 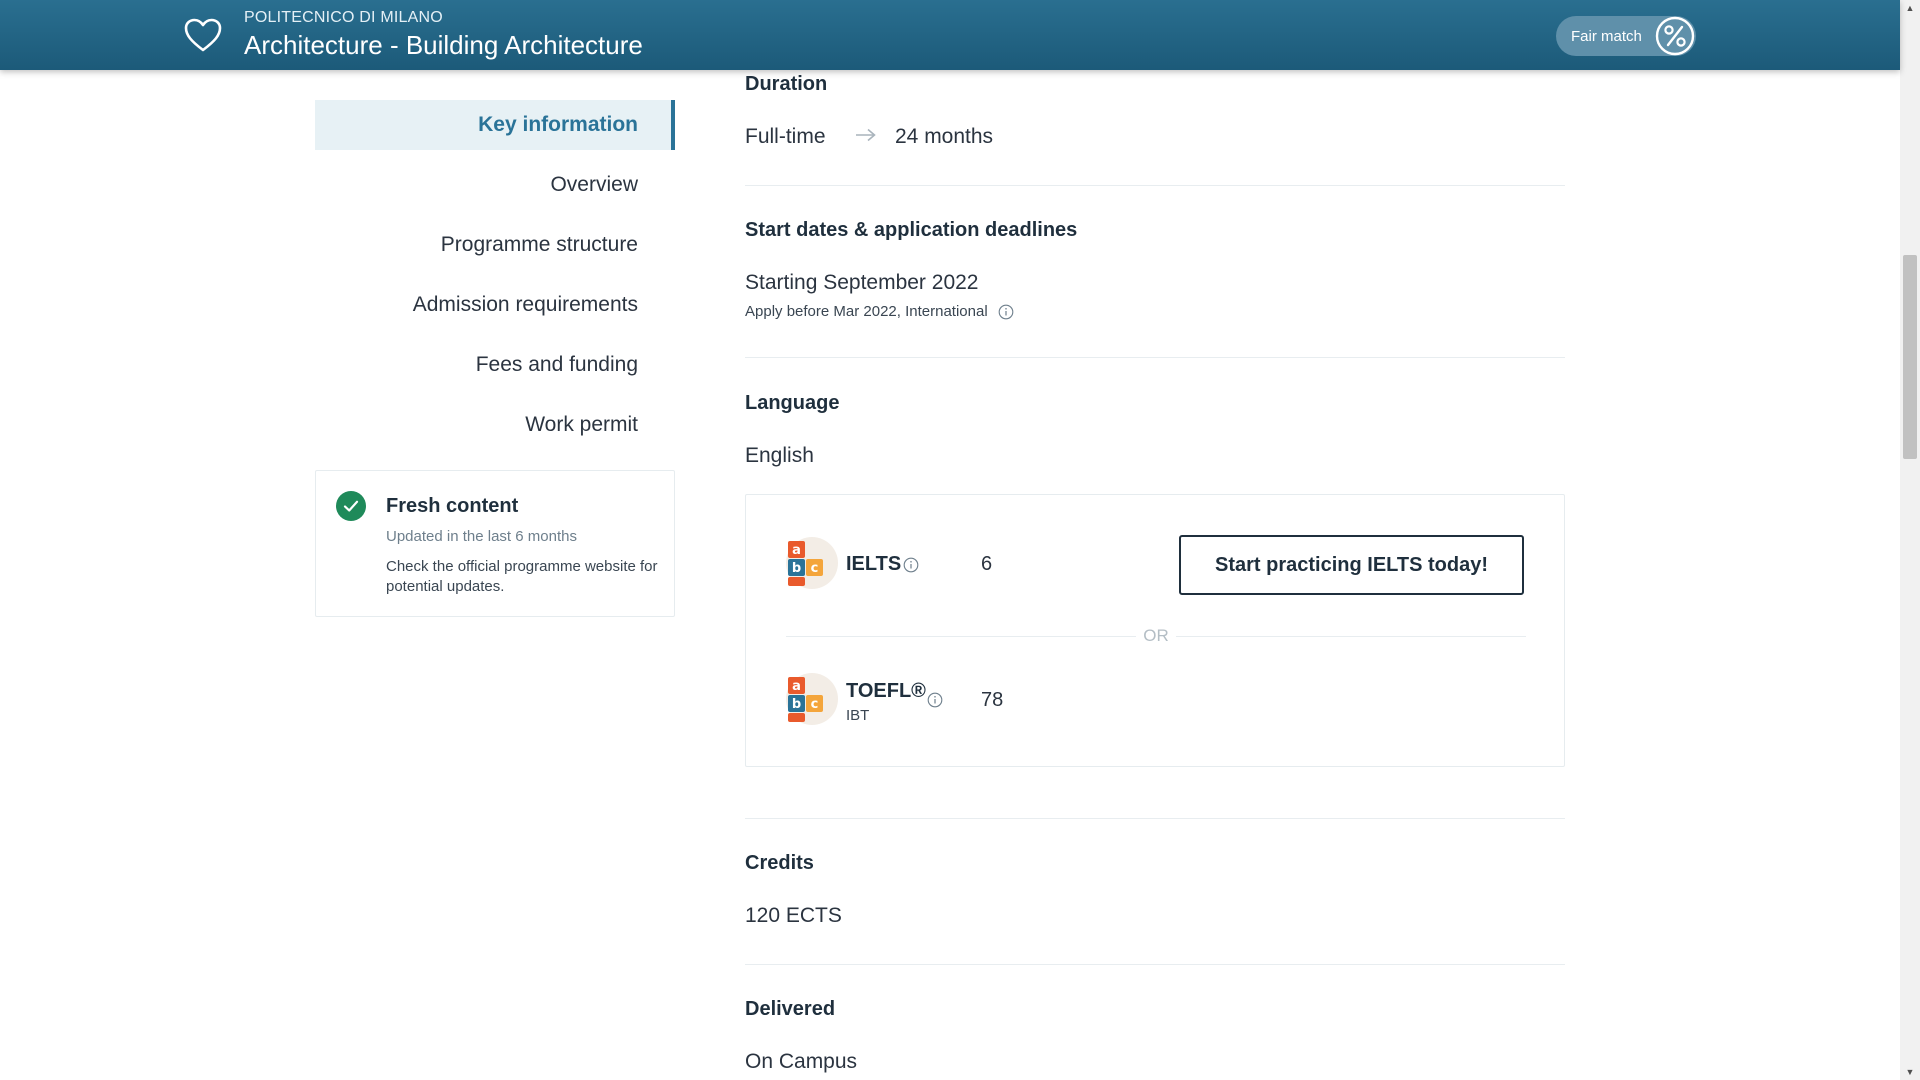 I want to click on scroll-down-arrow: ▼, so click(x=1910, y=1072).